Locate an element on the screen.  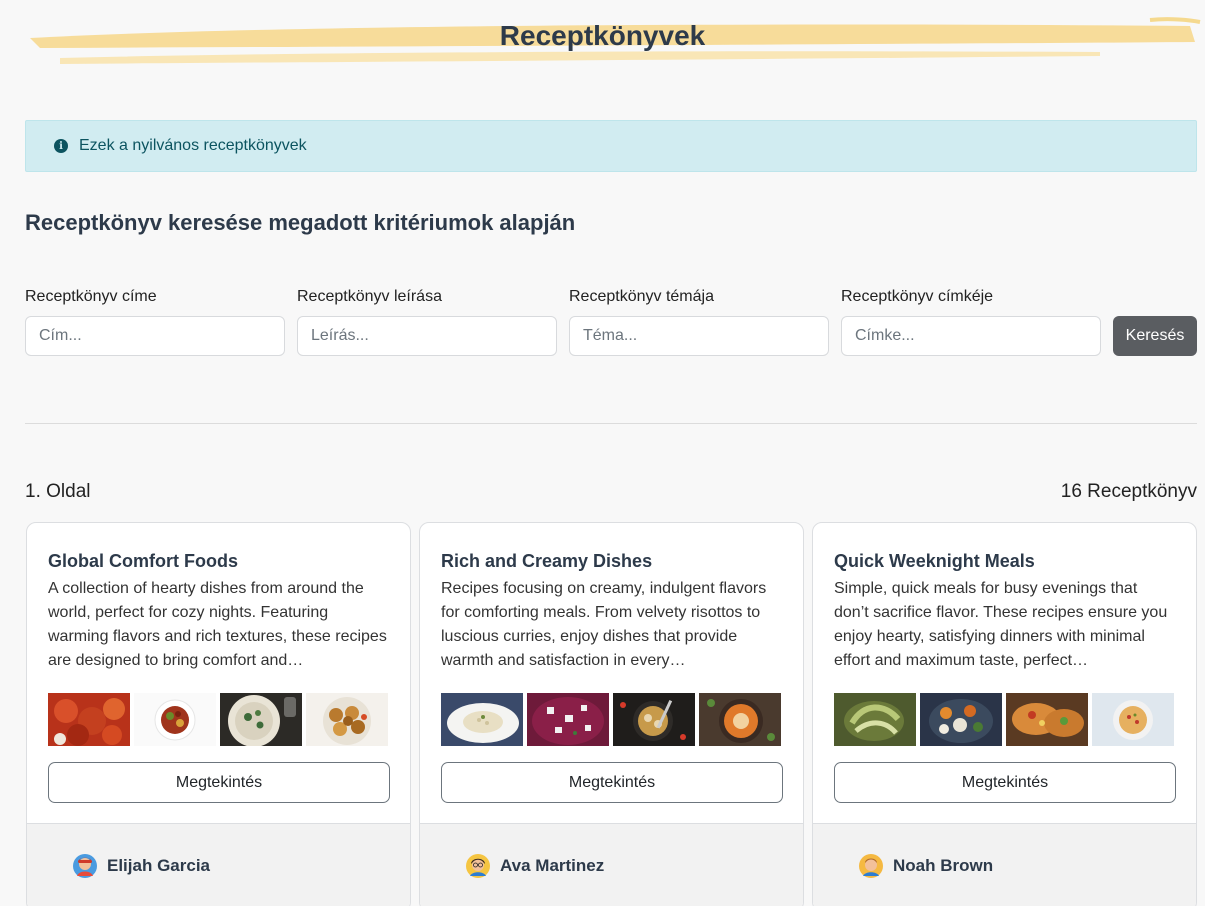
page-title: Receptkönyvek is located at coordinates (602, 35).